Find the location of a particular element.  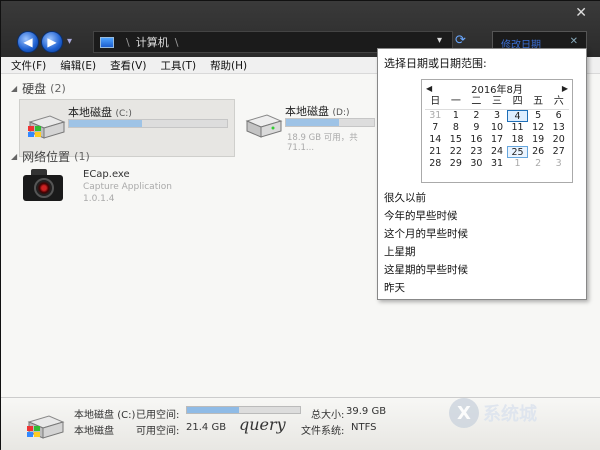

calendar-day: 21 is located at coordinates (435, 152).